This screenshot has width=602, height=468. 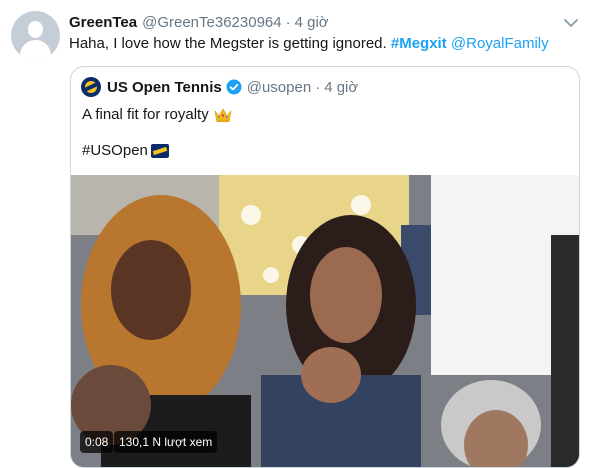 I want to click on video-duration: 0:08, so click(x=97, y=442).